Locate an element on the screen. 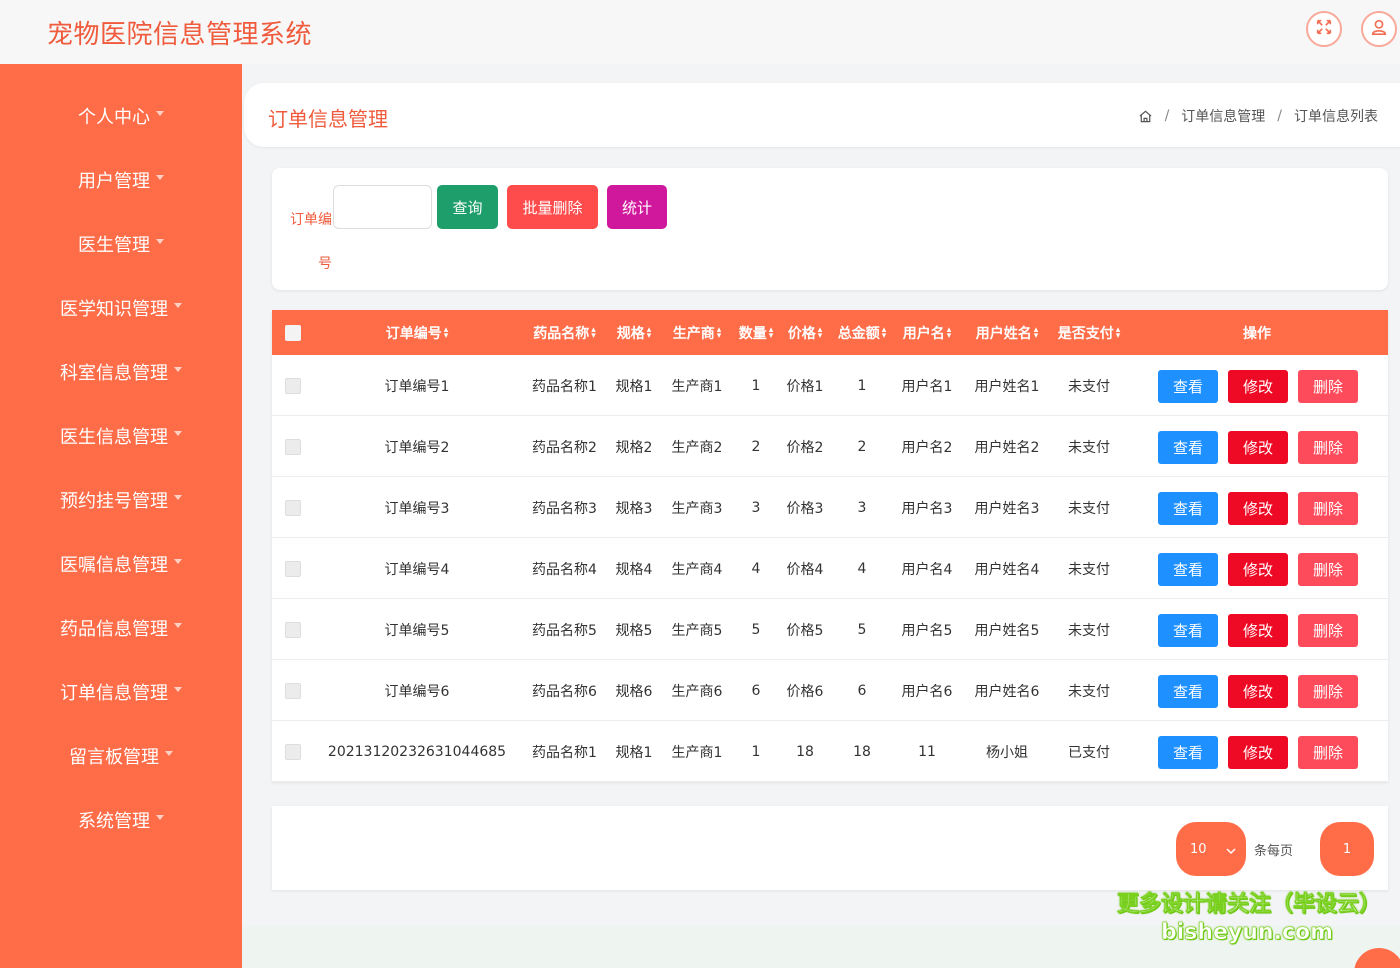  column-header-medicine-name: 药品名称 ▴ ▾ is located at coordinates (564, 332).